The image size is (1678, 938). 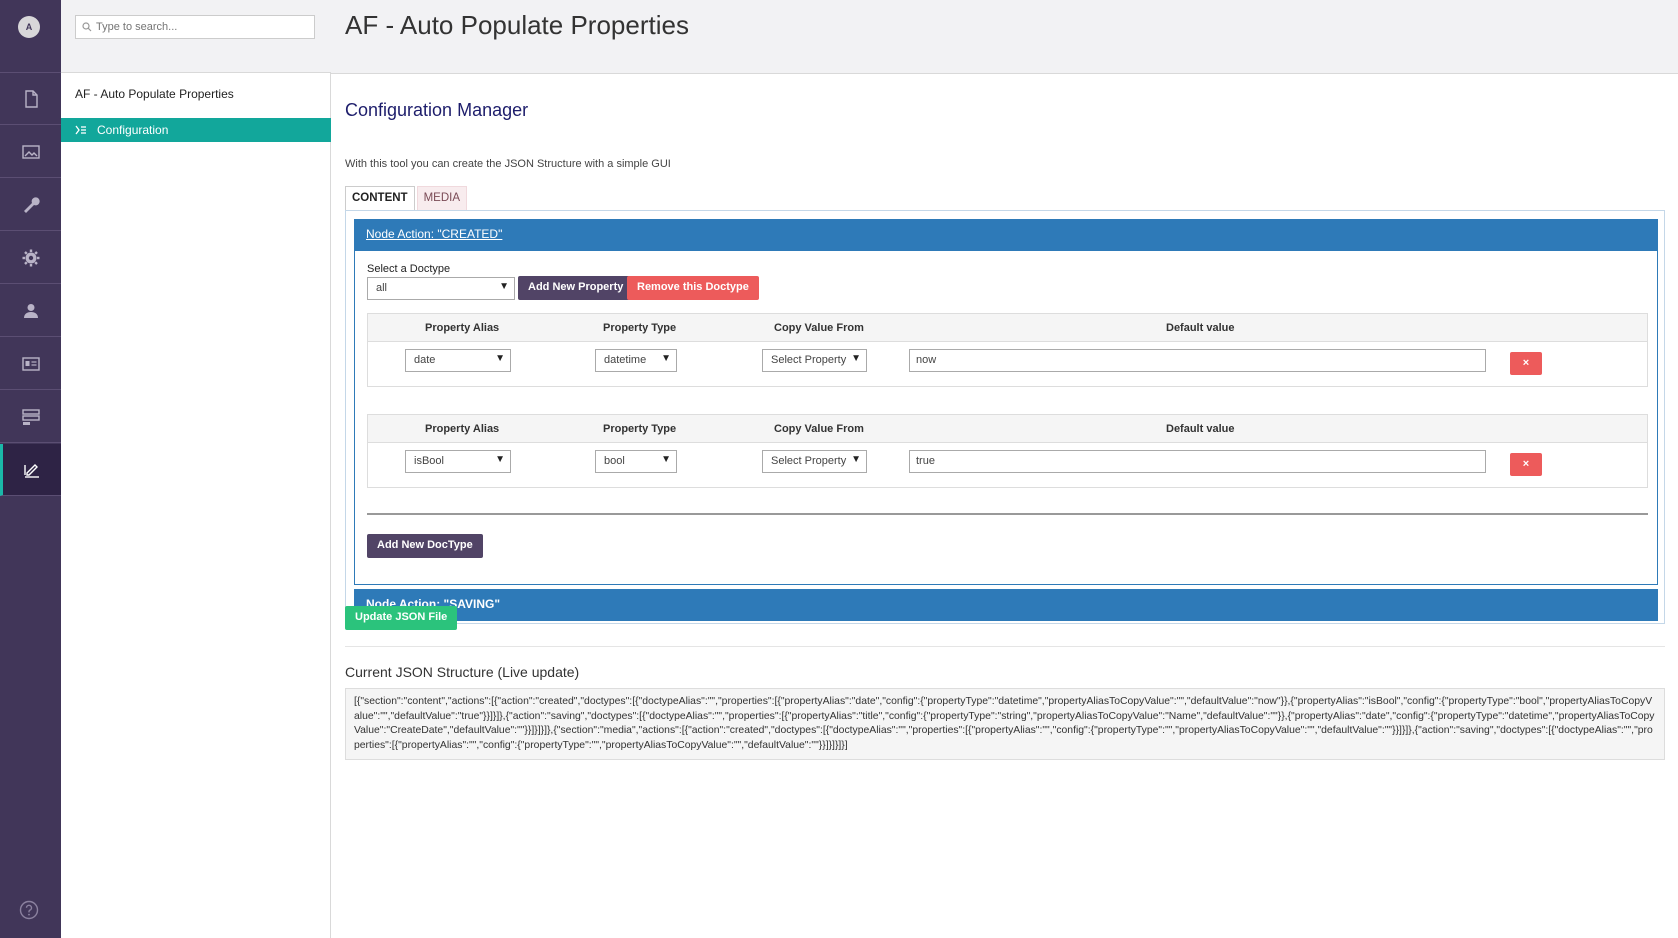 I want to click on page-header: AF - Auto Populate Properties, so click(x=1004, y=37).